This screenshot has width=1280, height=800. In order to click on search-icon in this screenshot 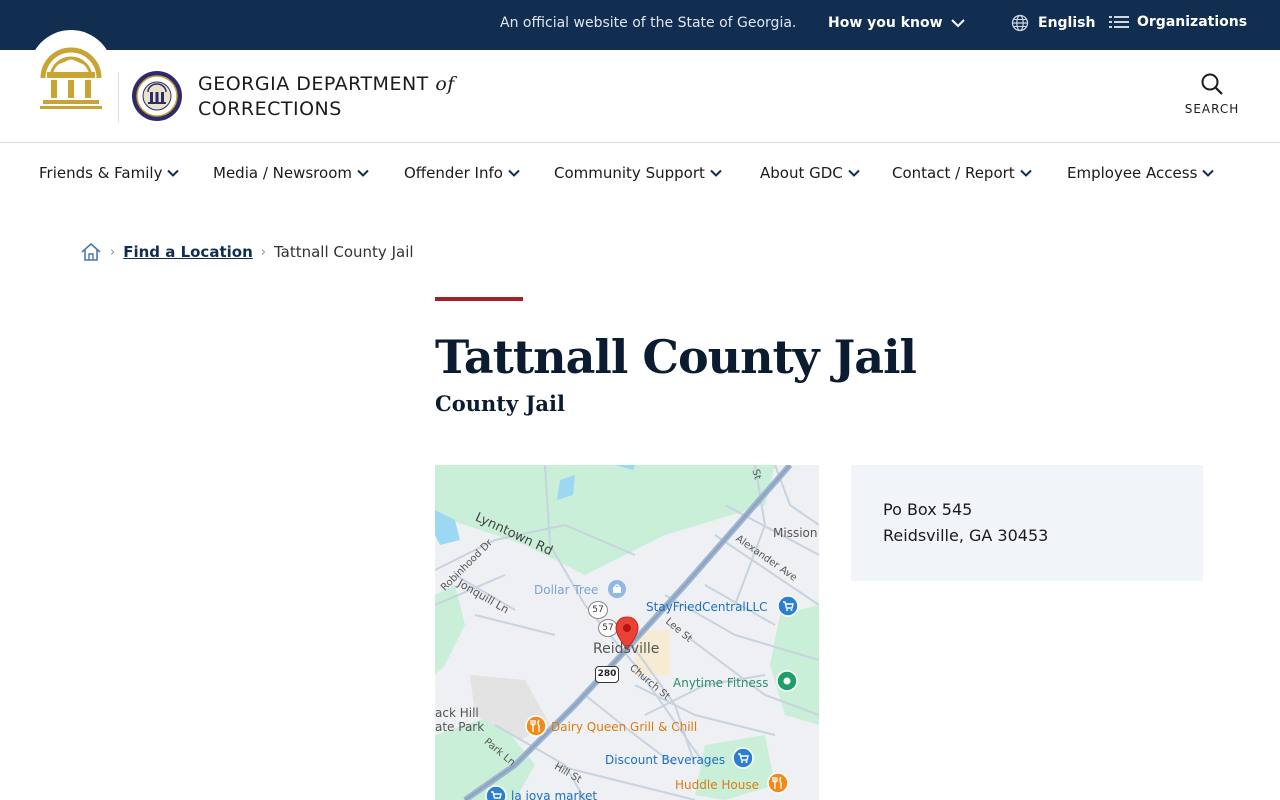, I will do `click(1212, 84)`.